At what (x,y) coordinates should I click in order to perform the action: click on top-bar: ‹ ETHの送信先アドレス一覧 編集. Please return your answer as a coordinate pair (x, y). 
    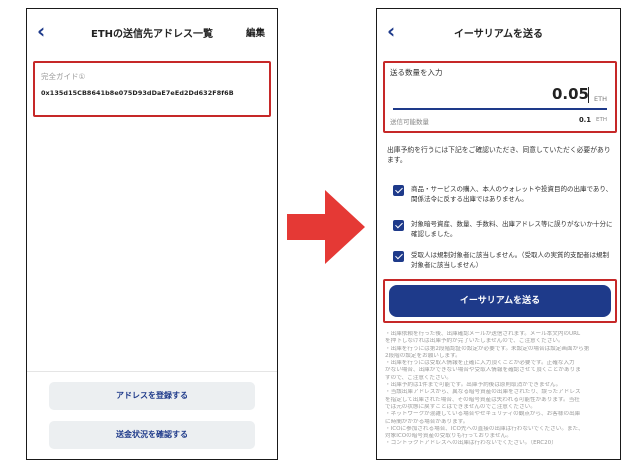
    Looking at the image, I should click on (152, 32).